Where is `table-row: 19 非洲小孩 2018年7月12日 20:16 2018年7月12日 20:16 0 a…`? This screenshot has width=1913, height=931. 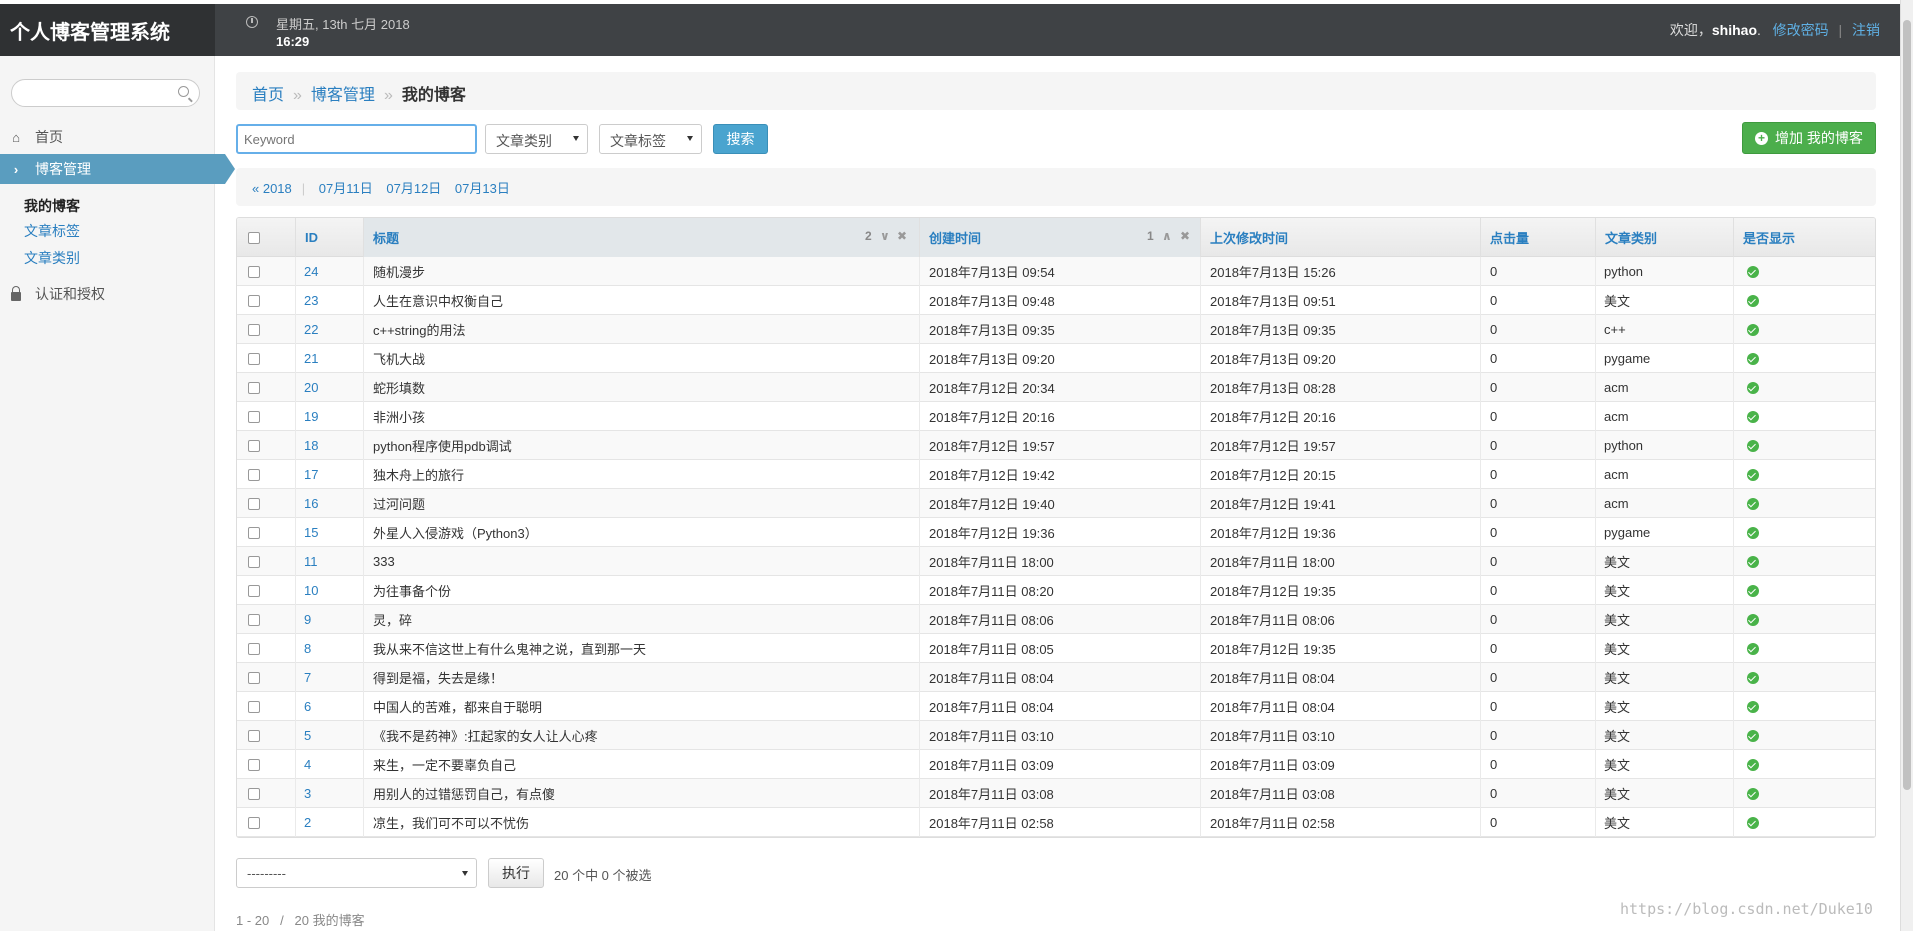
table-row: 19 非洲小孩 2018年7月12日 20:16 2018年7月12日 20:16 0 a… is located at coordinates (1056, 416).